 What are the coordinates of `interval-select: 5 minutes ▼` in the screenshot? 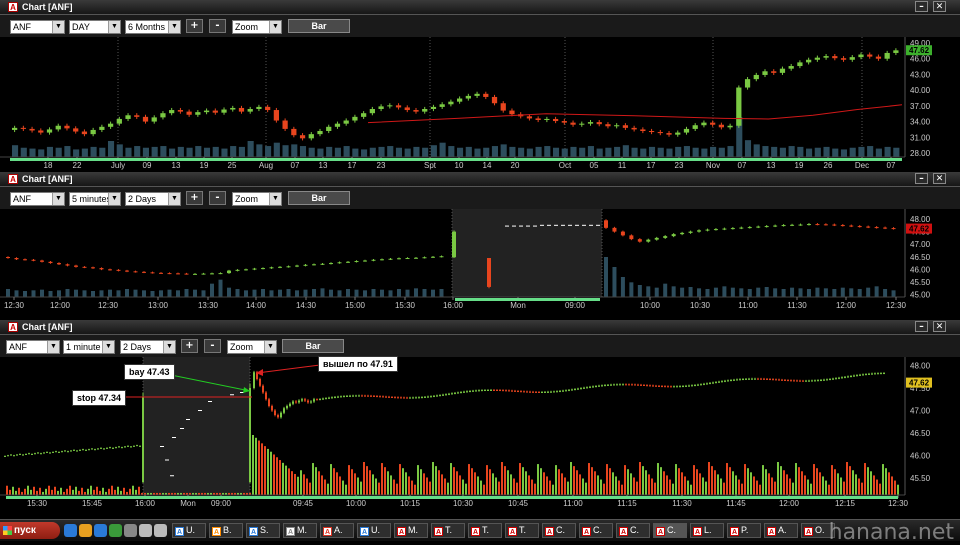 It's located at (95, 199).